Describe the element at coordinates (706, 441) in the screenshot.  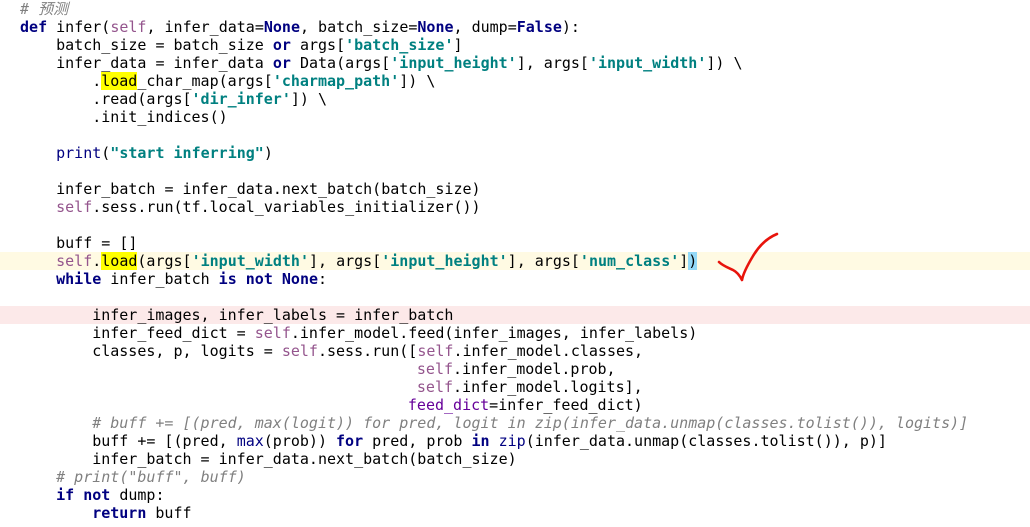
I see `code-token: (infer_data.unmap(classes.tolist()), p)]` at that location.